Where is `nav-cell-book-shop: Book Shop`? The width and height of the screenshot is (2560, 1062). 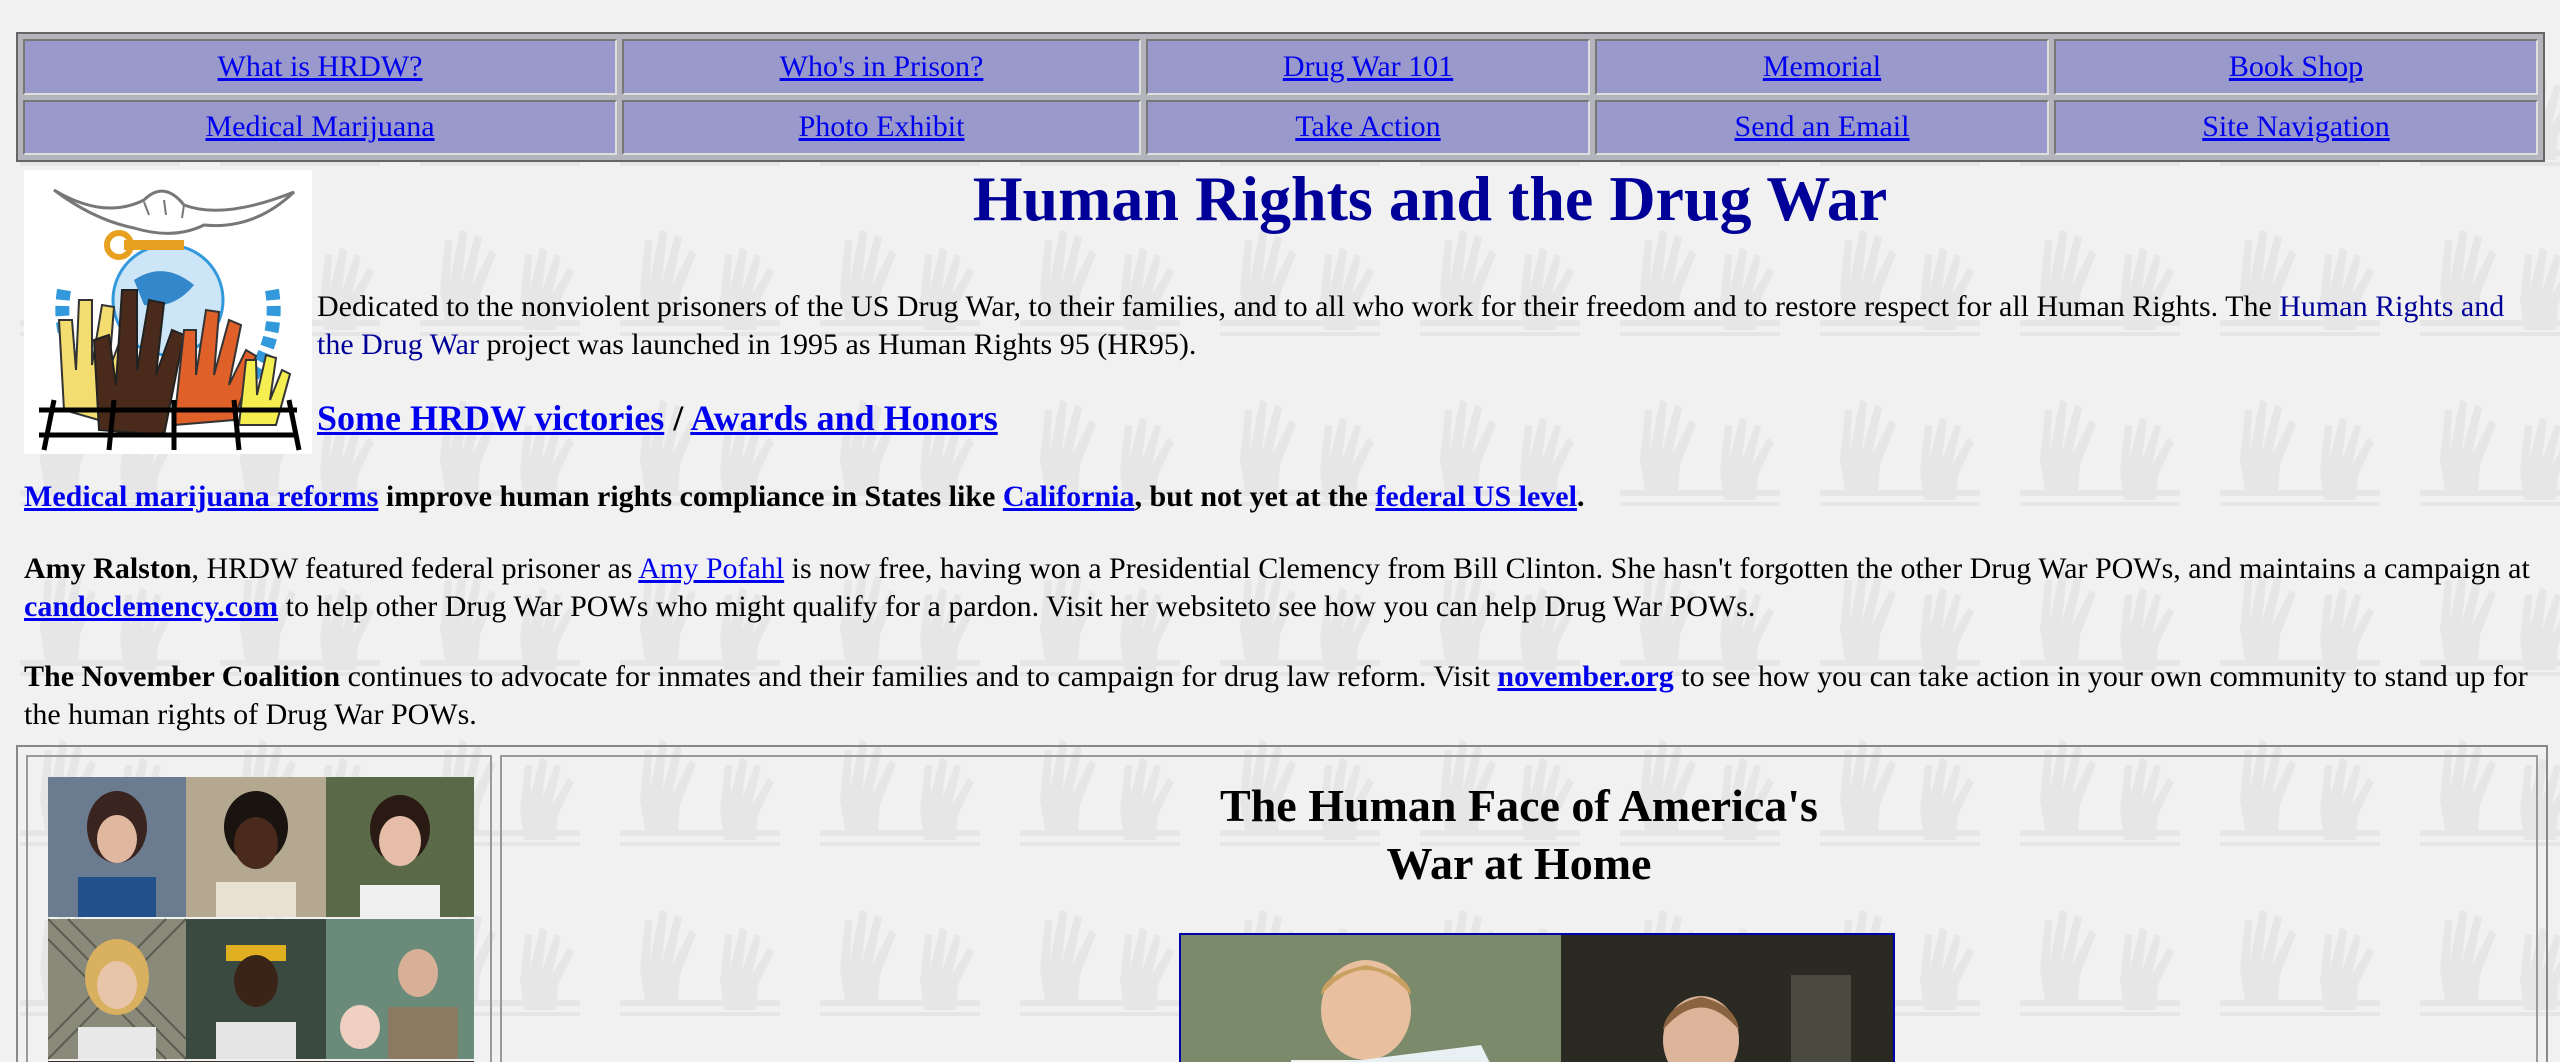
nav-cell-book-shop: Book Shop is located at coordinates (2296, 67).